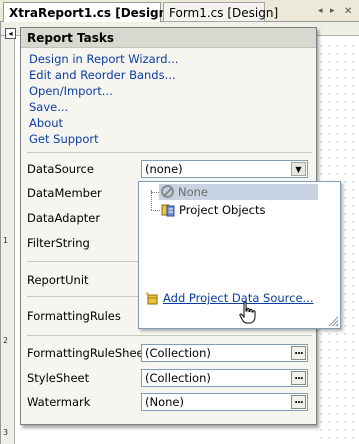  Describe the element at coordinates (6, 340) in the screenshot. I see `ruler-mark: 2` at that location.